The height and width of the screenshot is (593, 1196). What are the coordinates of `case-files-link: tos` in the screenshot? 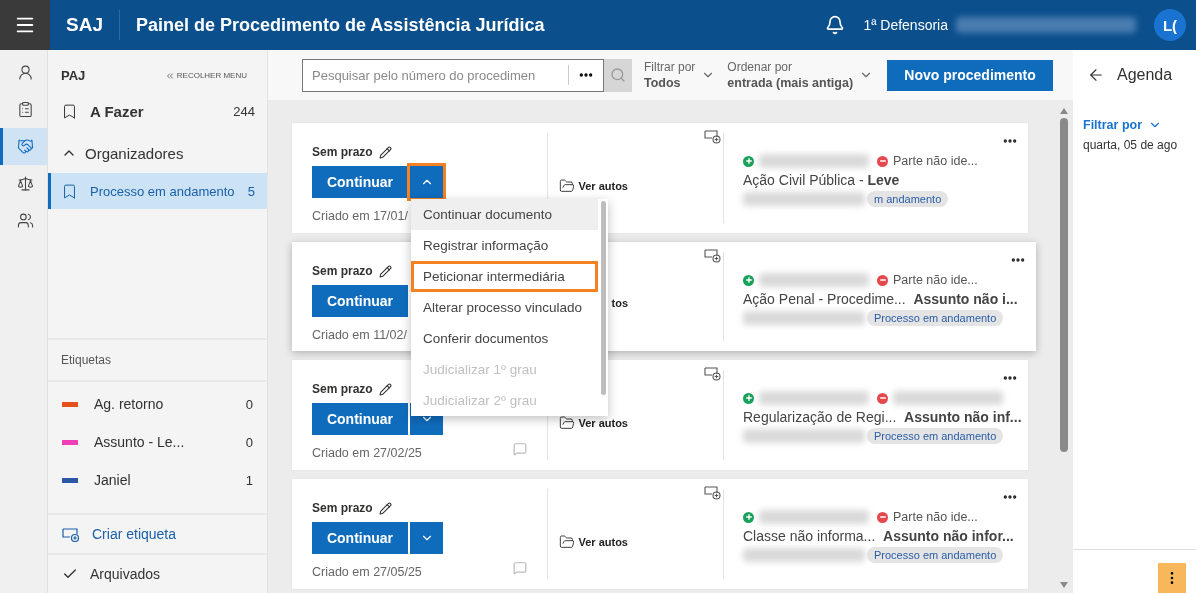 It's located at (619, 303).